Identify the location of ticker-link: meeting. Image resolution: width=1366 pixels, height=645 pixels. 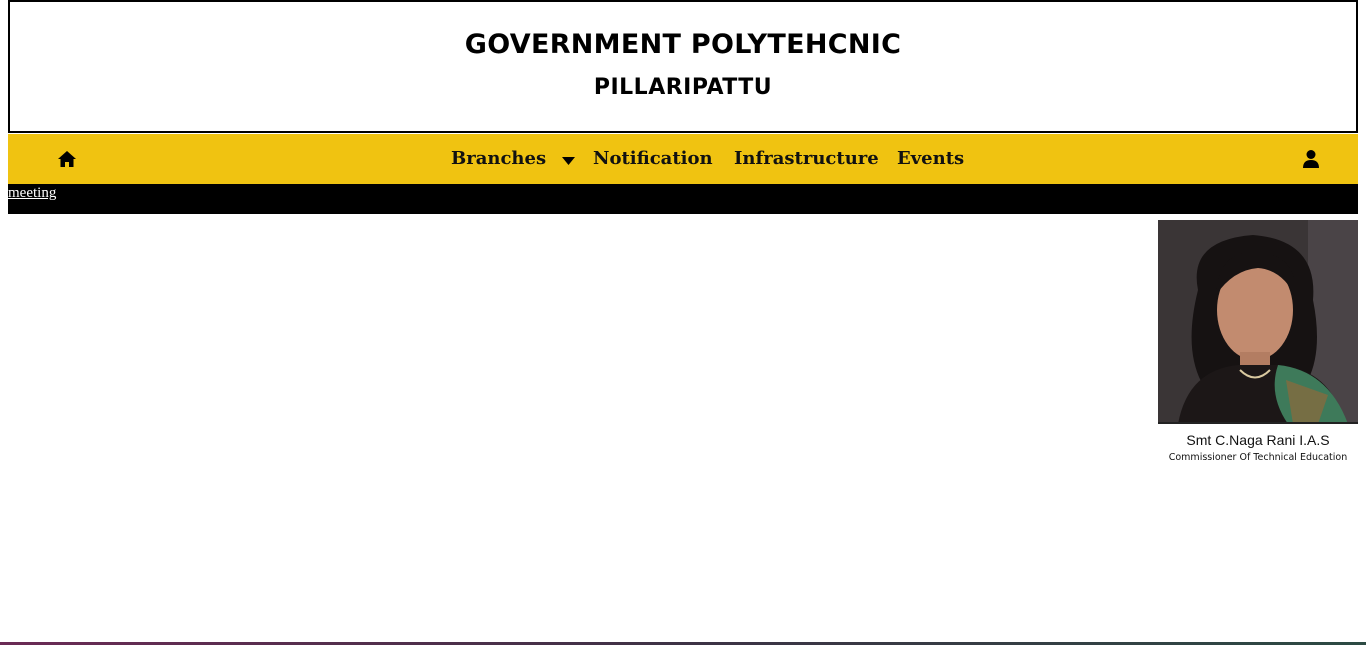
(32, 193).